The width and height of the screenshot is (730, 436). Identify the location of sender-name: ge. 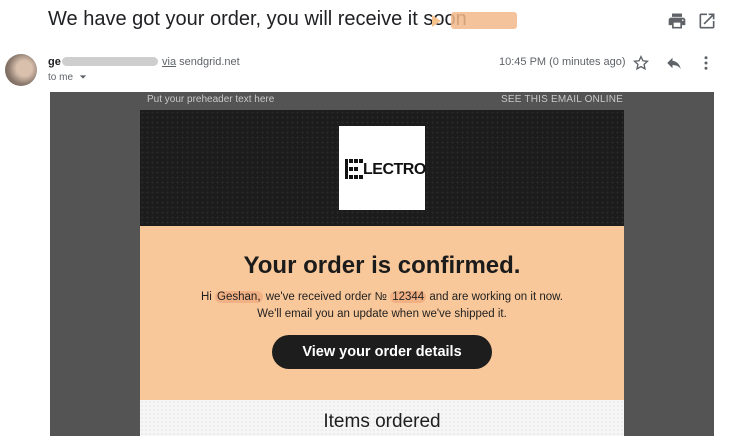
(54, 62).